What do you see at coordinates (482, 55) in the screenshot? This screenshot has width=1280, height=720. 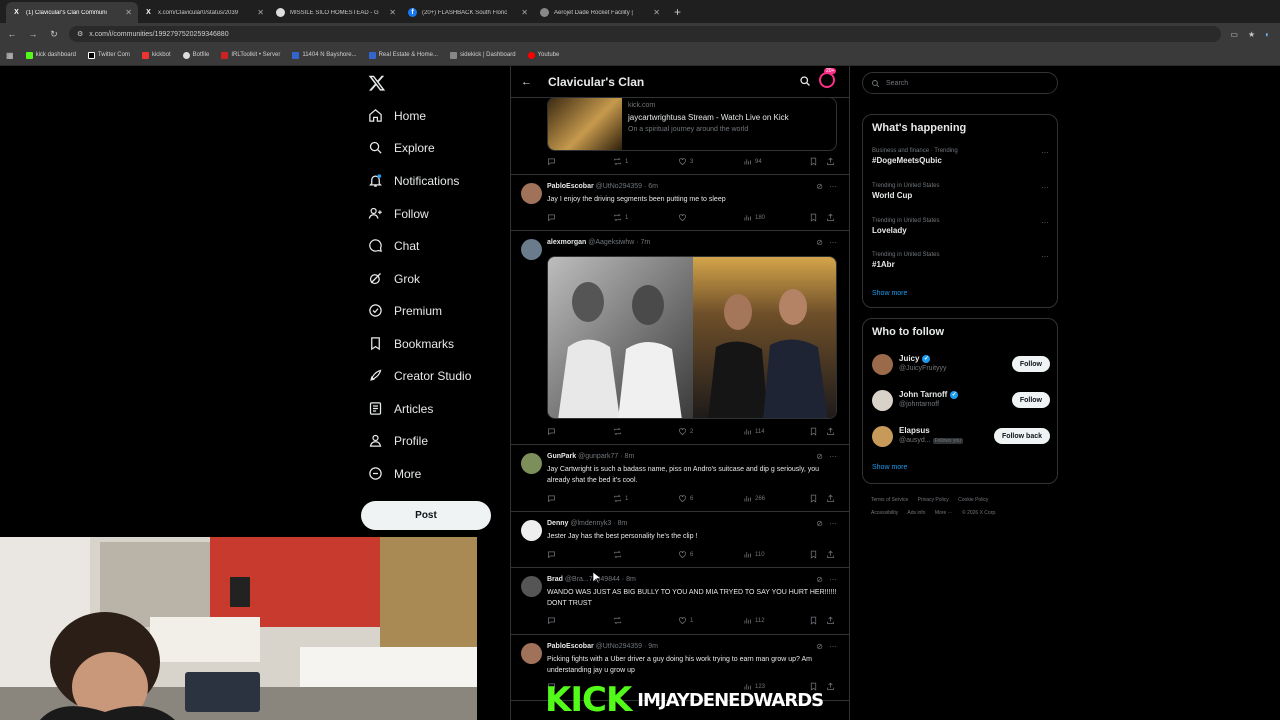 I see `bookmark-item: sidekick | Dashboard` at bounding box center [482, 55].